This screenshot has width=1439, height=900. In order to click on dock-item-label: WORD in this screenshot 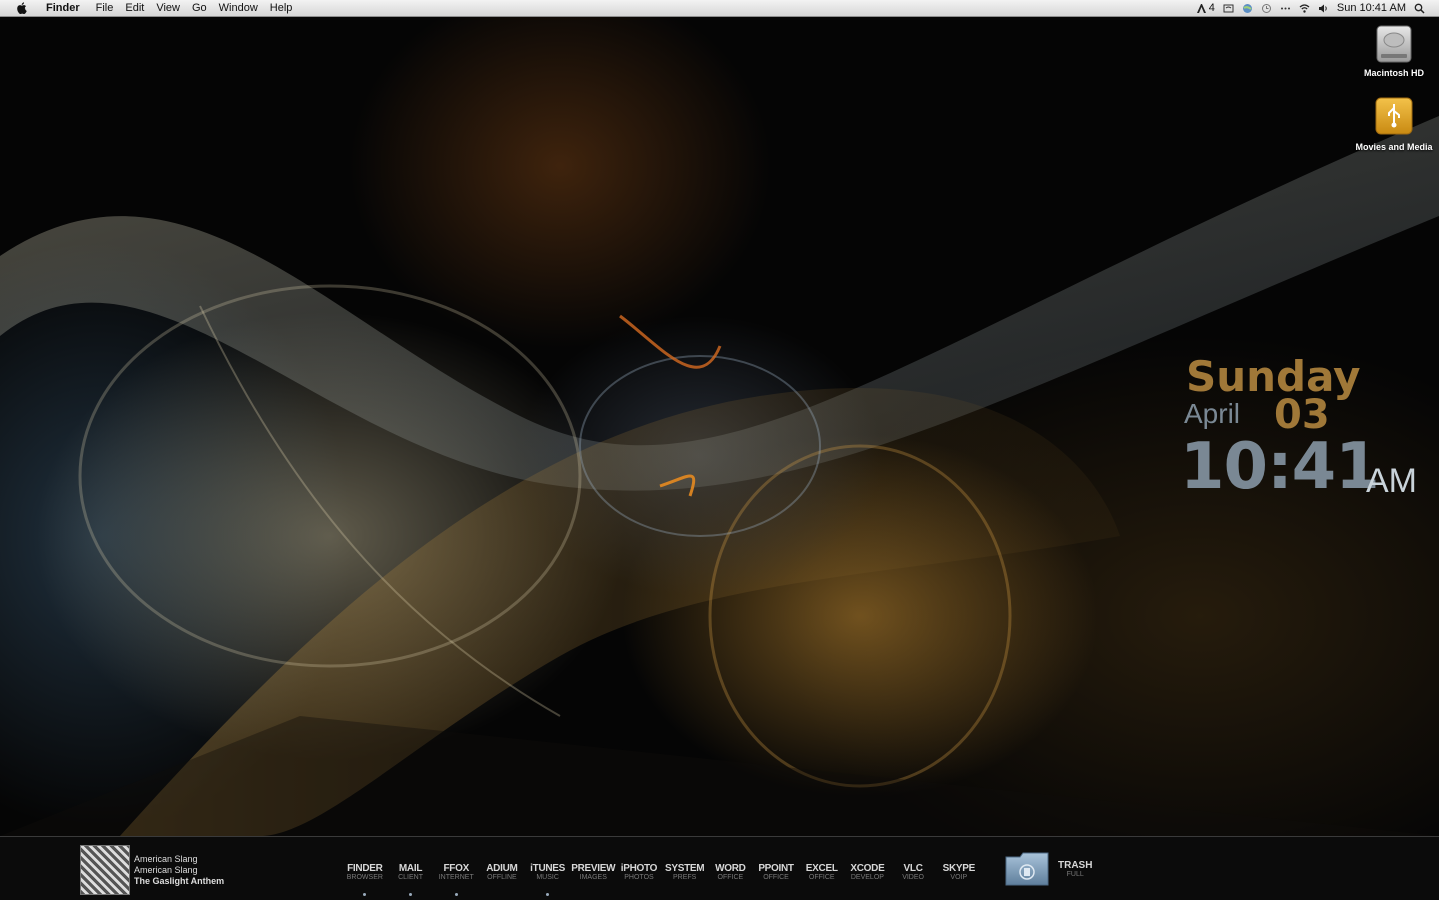, I will do `click(730, 868)`.